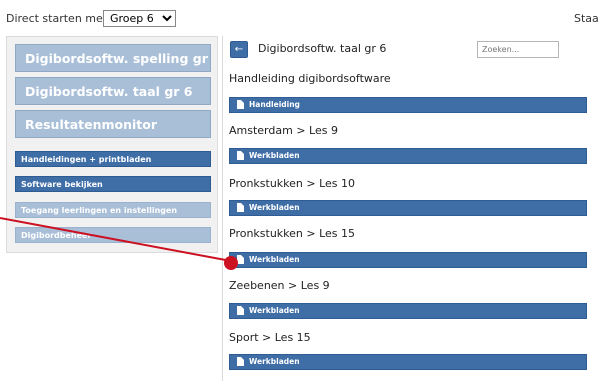 This screenshot has width=599, height=381. Describe the element at coordinates (270, 337) in the screenshot. I see `section-title: Sport > Les 15` at that location.